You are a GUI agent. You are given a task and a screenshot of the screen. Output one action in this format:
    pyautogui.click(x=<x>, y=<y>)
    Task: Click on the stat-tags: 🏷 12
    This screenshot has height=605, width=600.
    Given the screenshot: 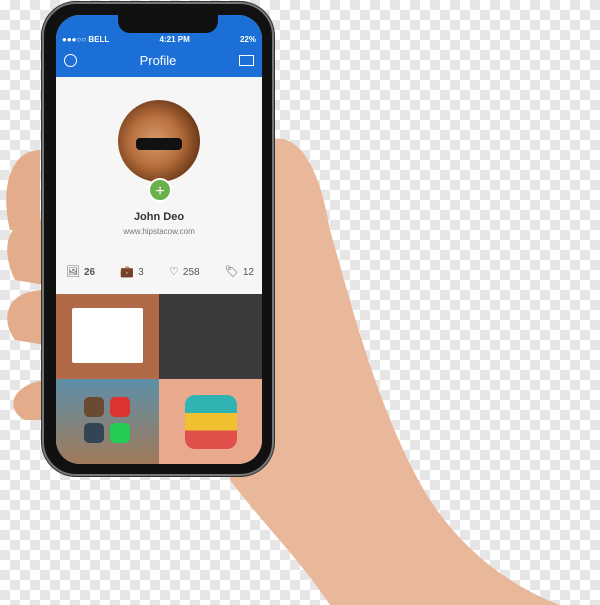 What is the action you would take?
    pyautogui.click(x=239, y=271)
    